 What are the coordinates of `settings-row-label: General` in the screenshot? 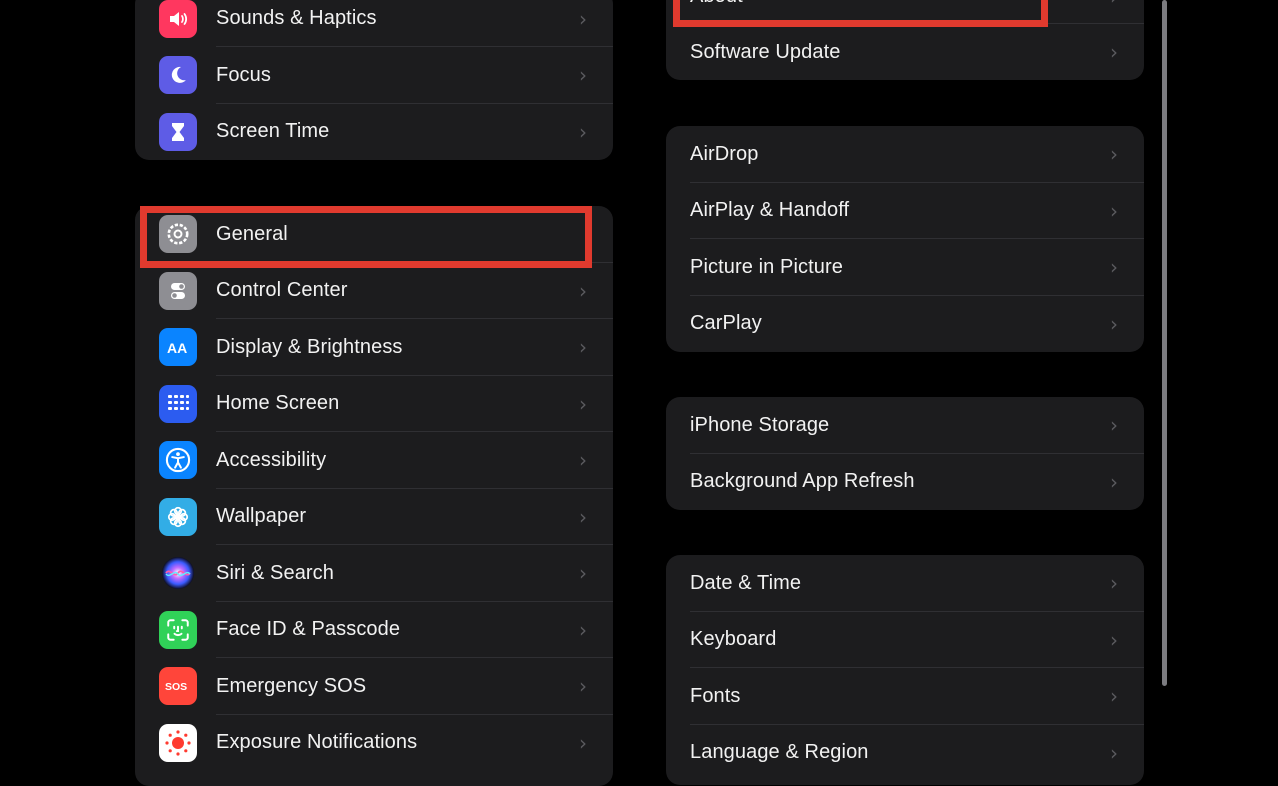 It's located at (252, 233).